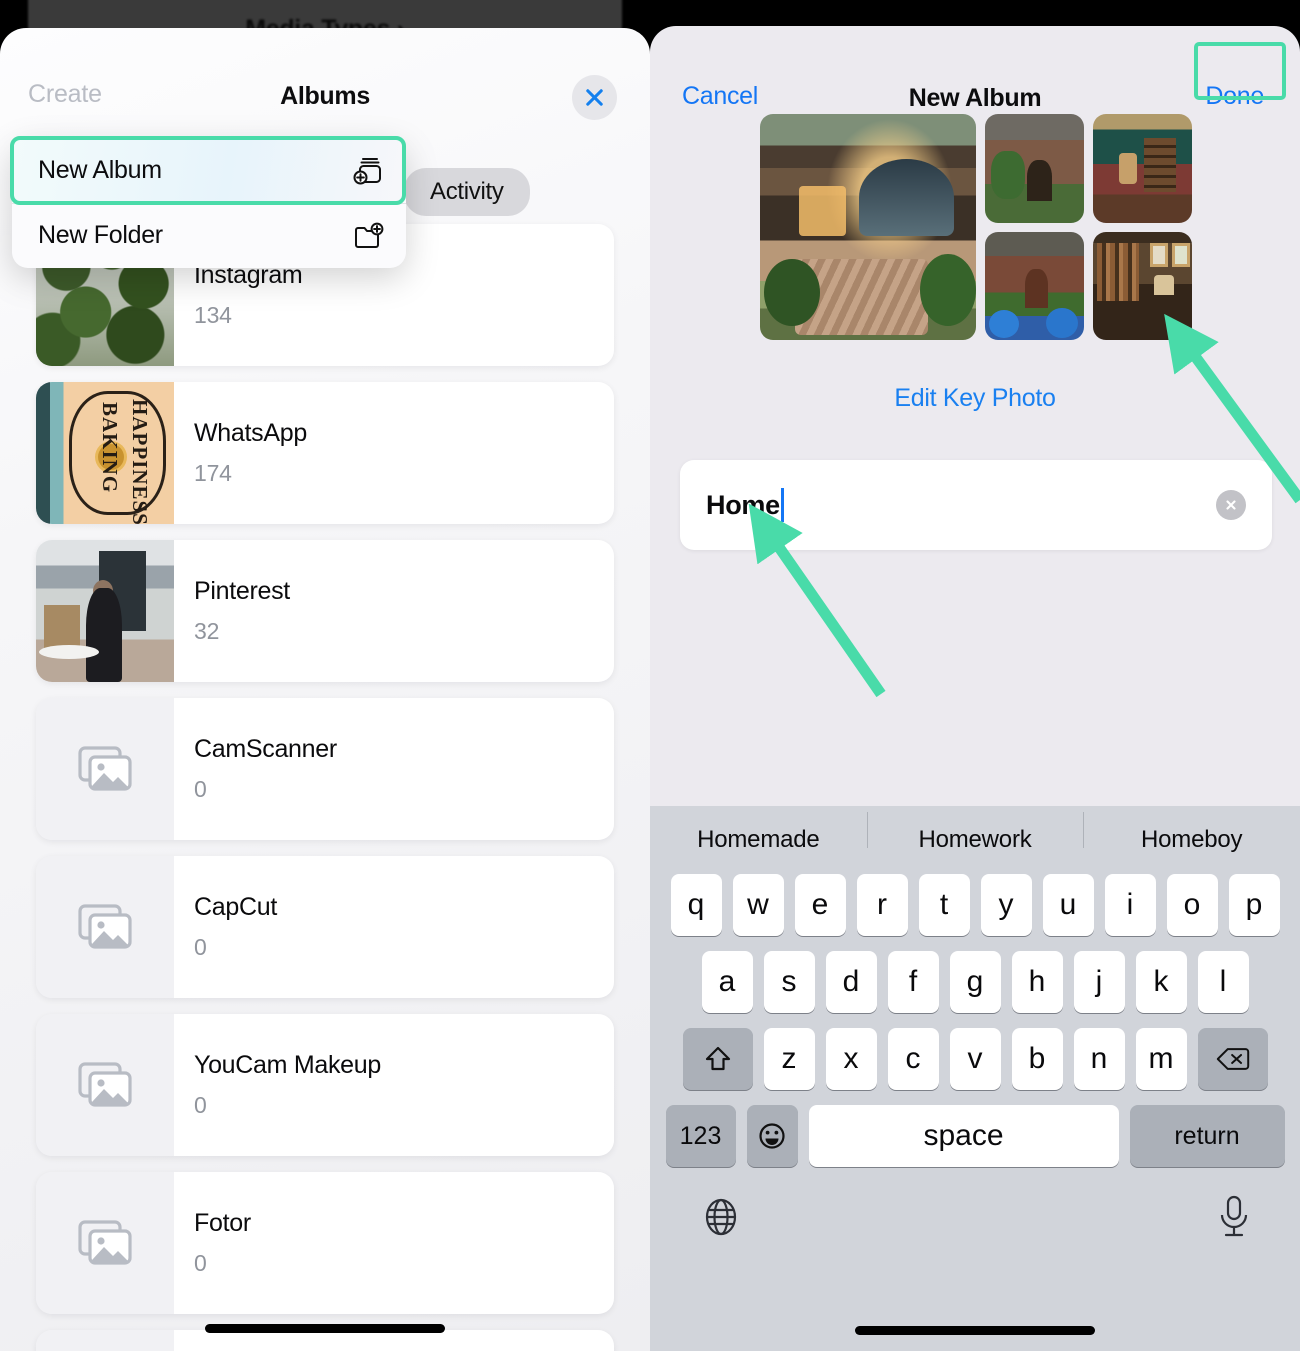 Image resolution: width=1300 pixels, height=1351 pixels. I want to click on album-count: 134, so click(213, 315).